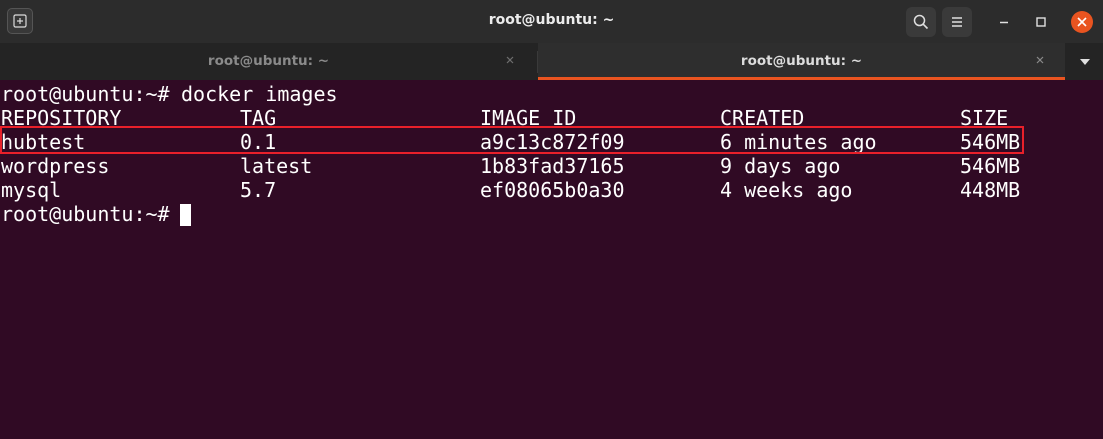  I want to click on row-repository: mysql, so click(31, 190).